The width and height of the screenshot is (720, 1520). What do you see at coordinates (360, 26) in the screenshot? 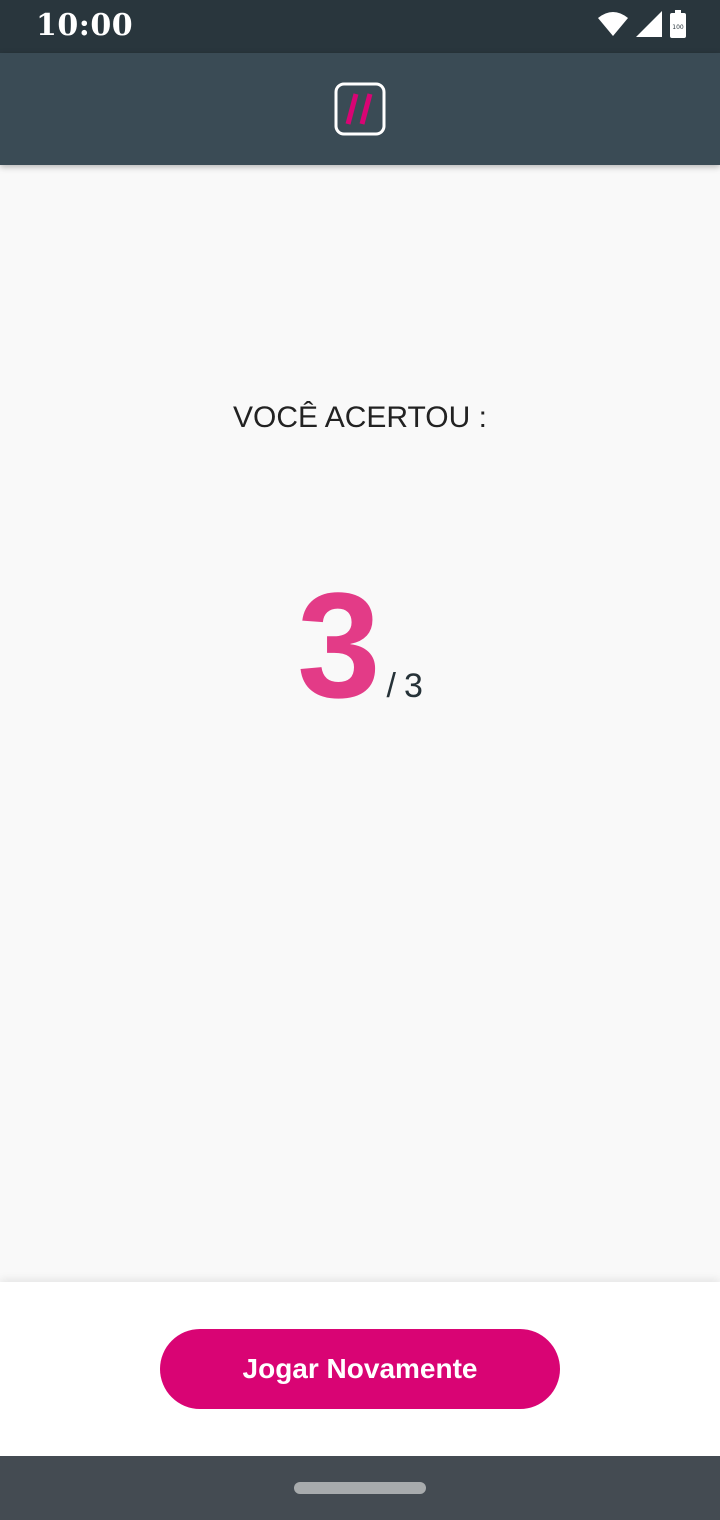
I see `status-bar: 10:00 100` at bounding box center [360, 26].